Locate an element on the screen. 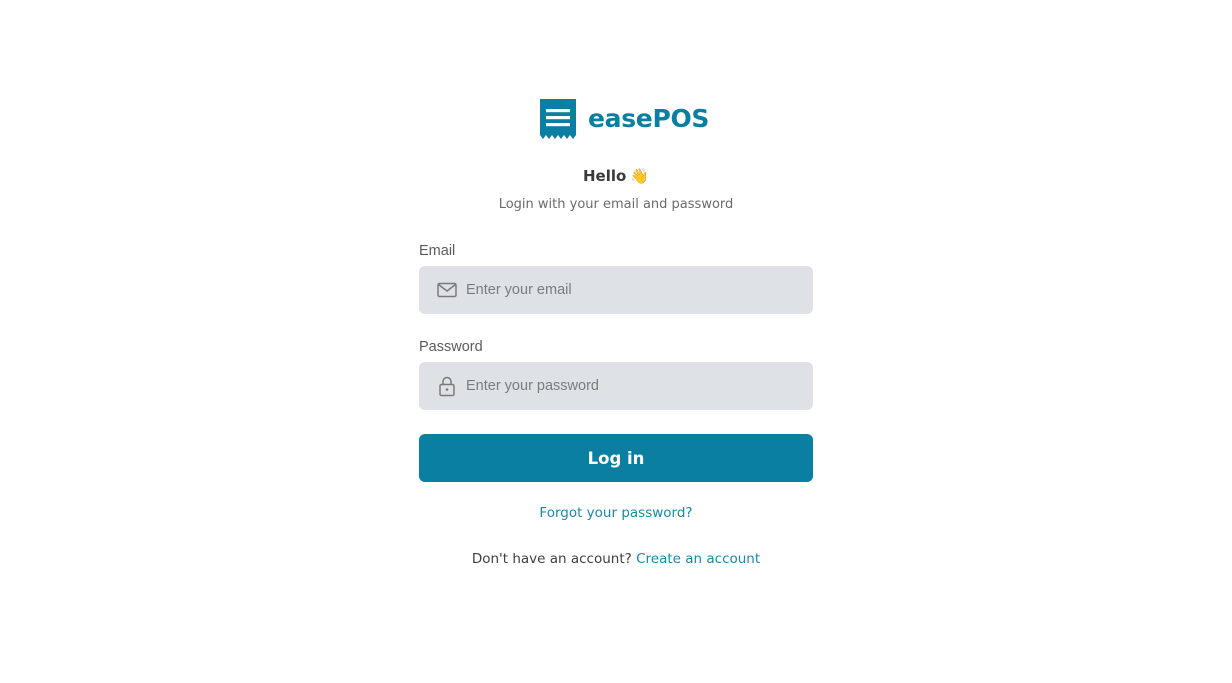  signup-row: Don't have an account? Create an account is located at coordinates (616, 559).